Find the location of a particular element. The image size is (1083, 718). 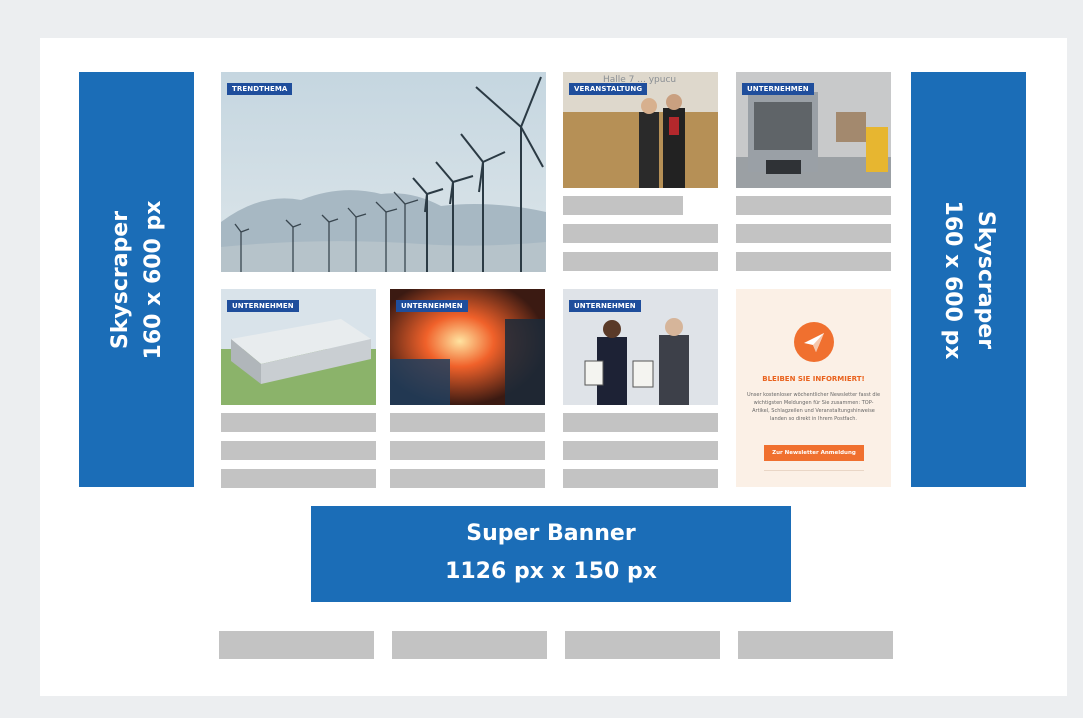

paper-plane-icon is located at coordinates (814, 342).